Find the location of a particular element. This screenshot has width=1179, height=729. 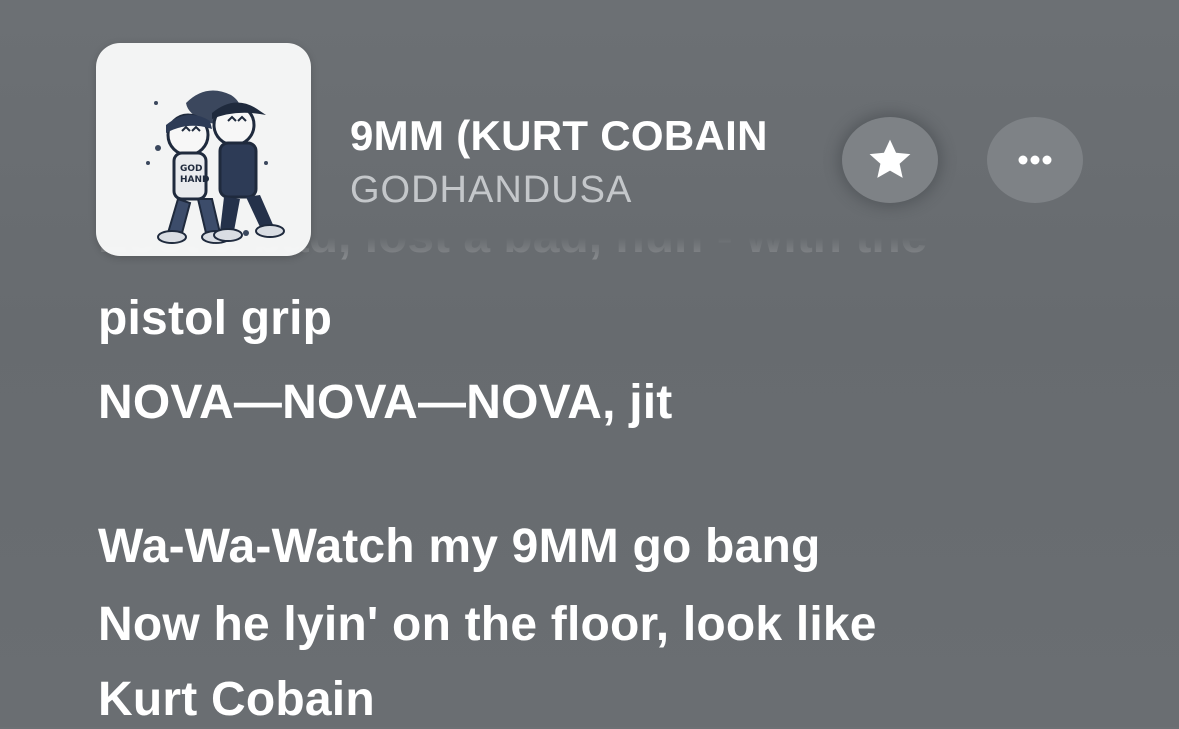

lyric-line: pistol grip is located at coordinates (215, 319).